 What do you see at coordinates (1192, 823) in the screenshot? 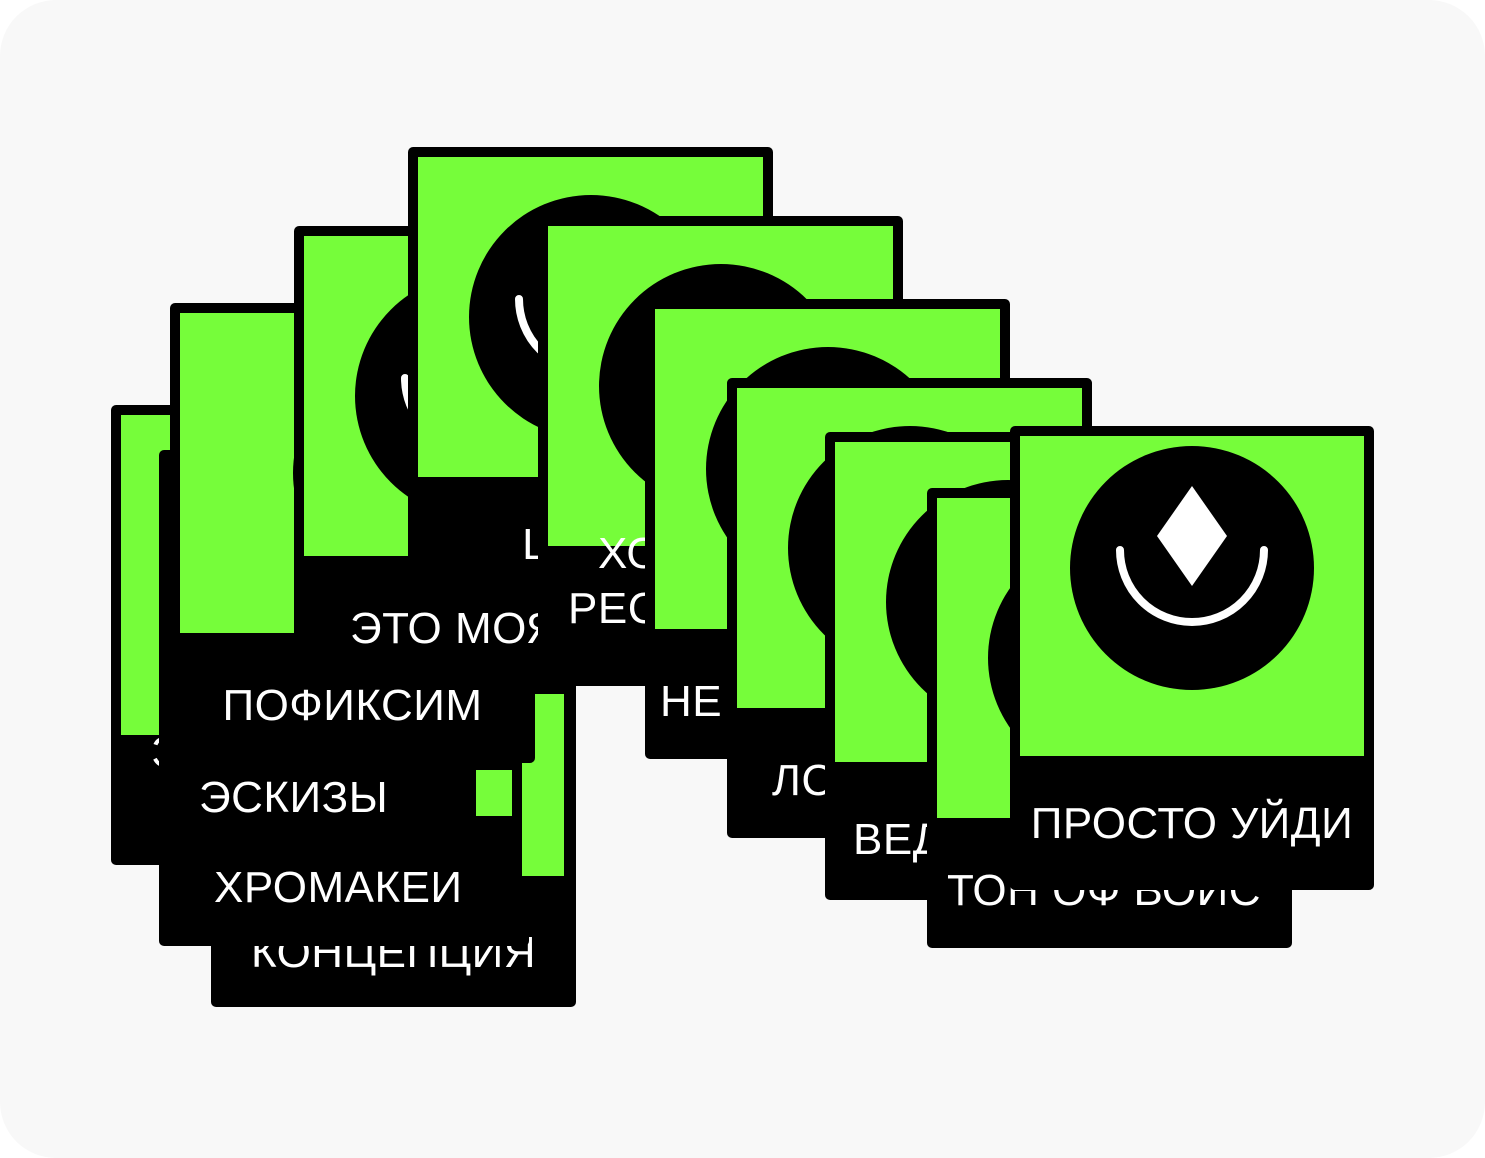
I see `sticker-label: ПРОСТО УЙДИ` at bounding box center [1192, 823].